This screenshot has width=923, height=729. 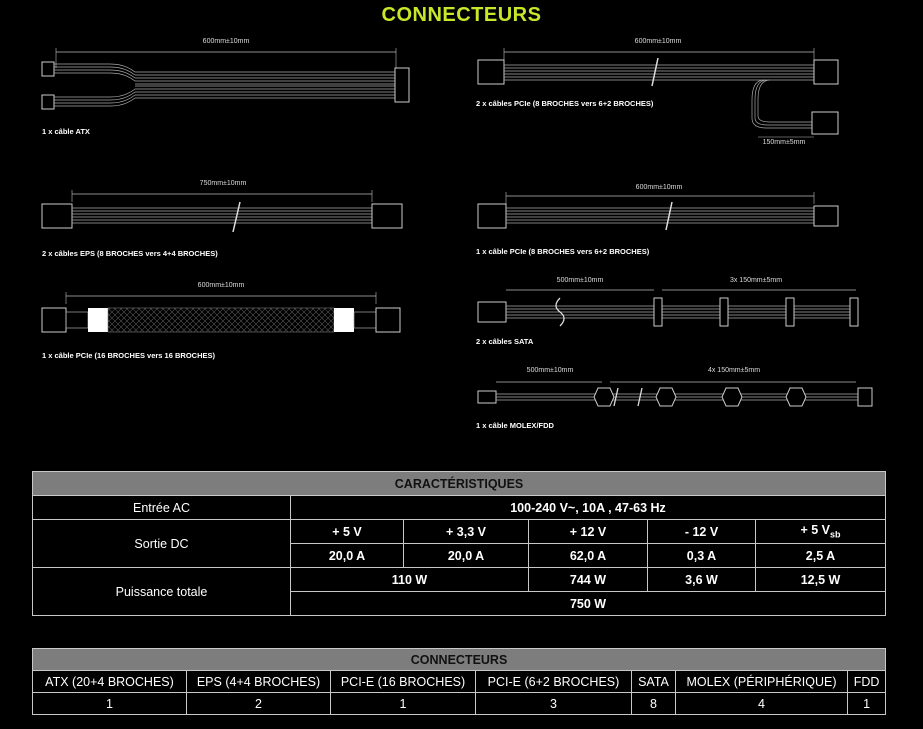 I want to click on connector-molex-count: 4, so click(x=761, y=703).